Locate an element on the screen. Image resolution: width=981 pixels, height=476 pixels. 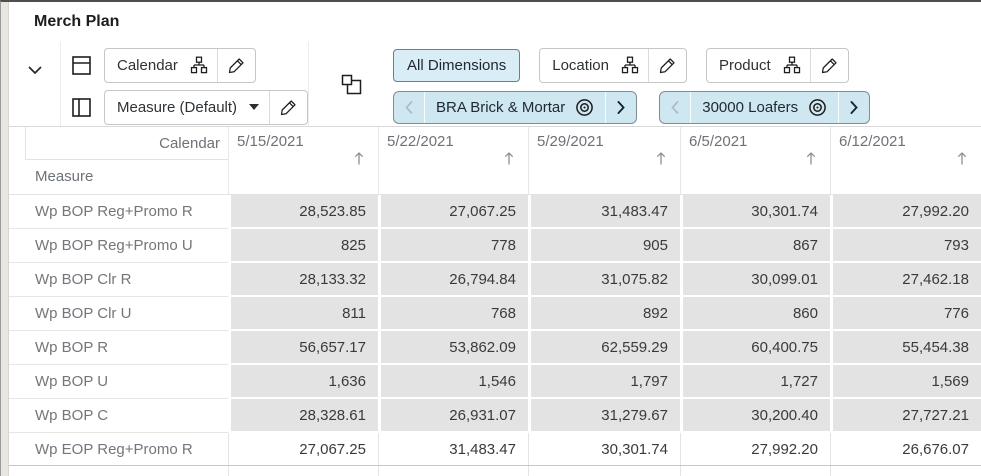
readonly-data-cell: 27,462.18 is located at coordinates (905, 280).